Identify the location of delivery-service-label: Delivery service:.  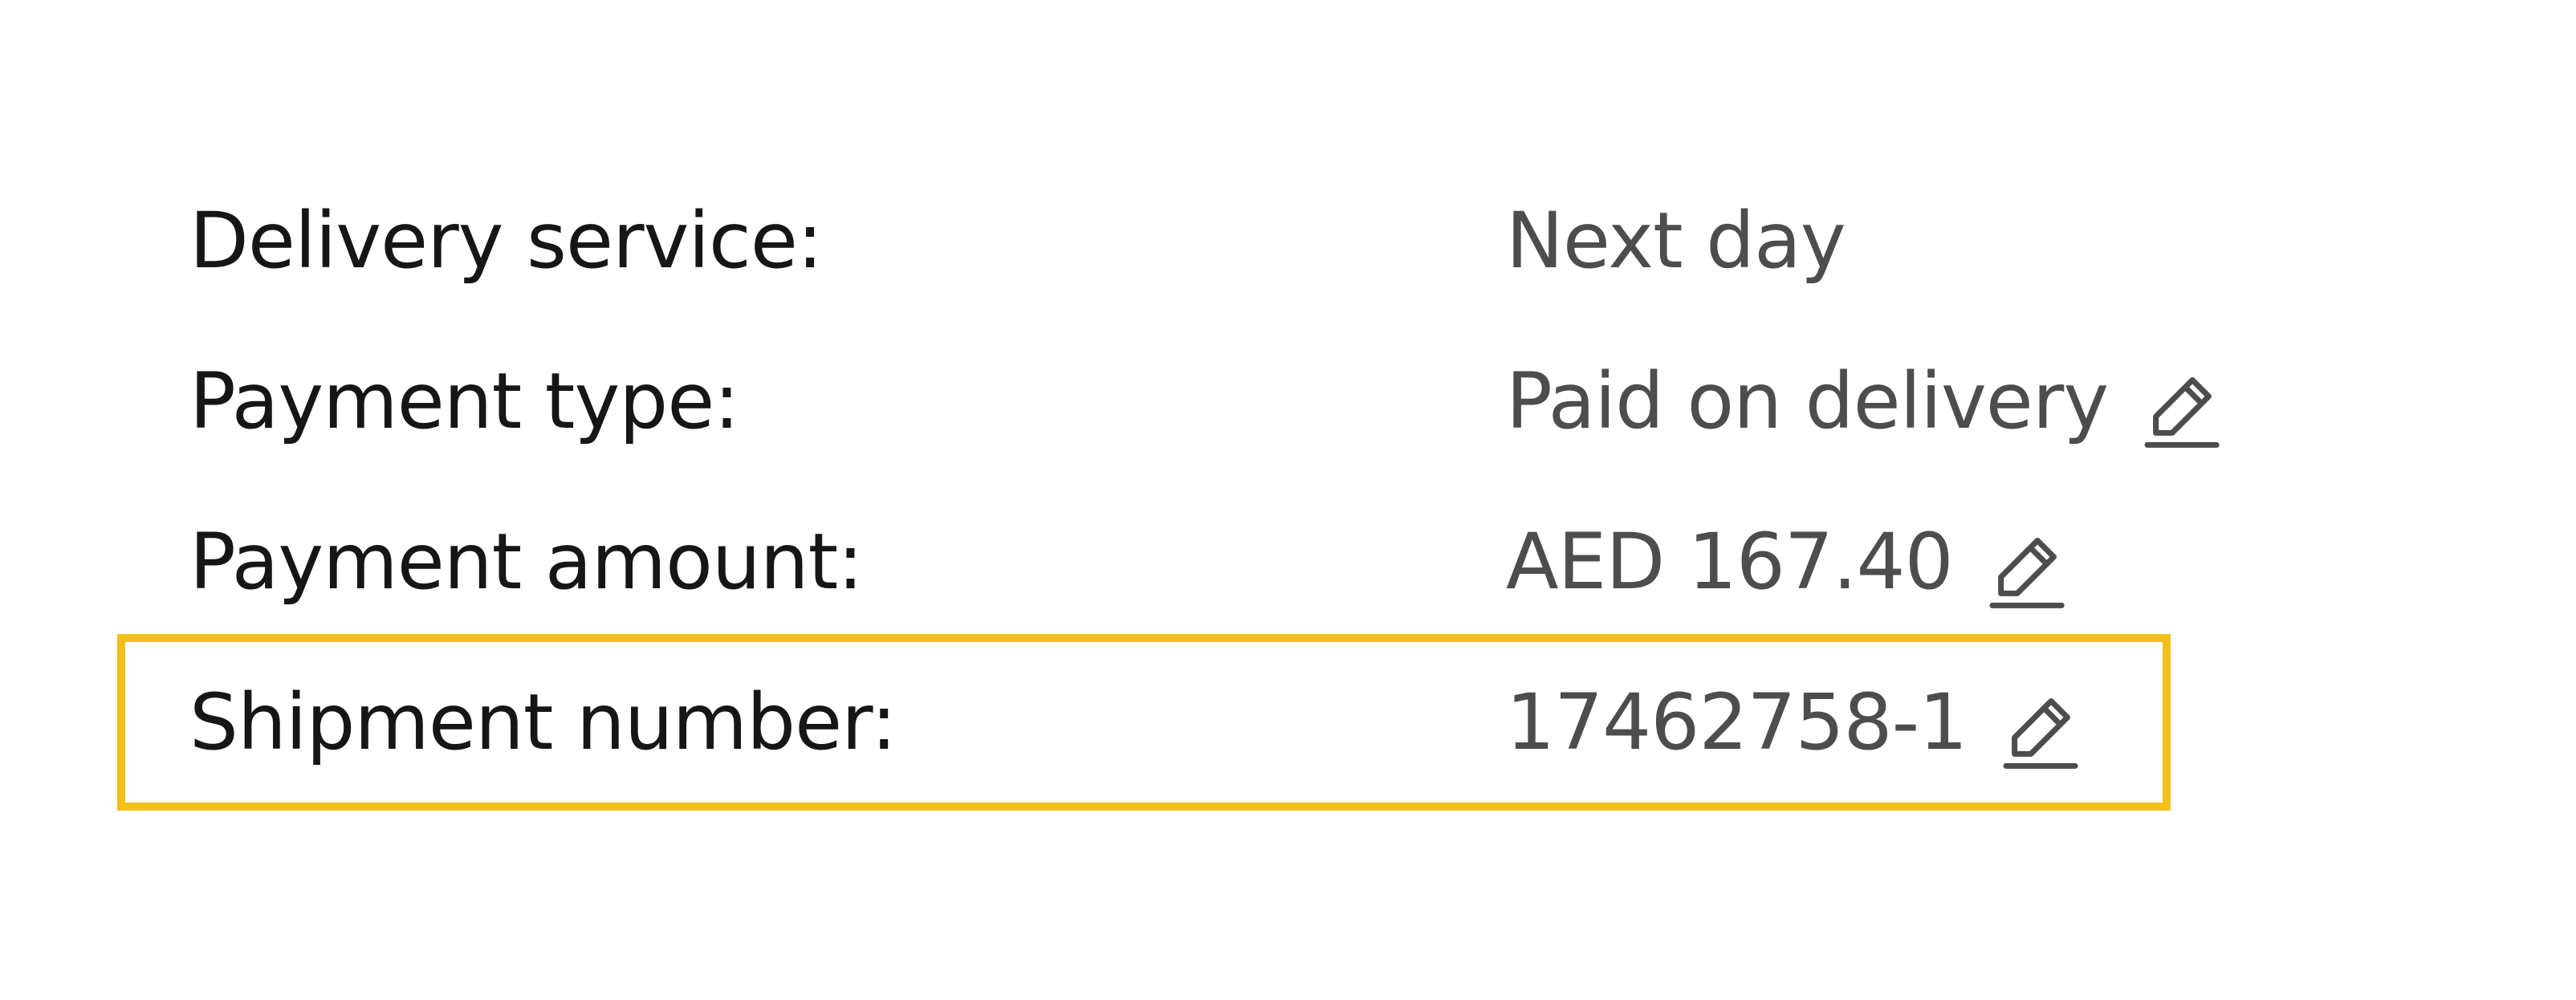
(506, 241).